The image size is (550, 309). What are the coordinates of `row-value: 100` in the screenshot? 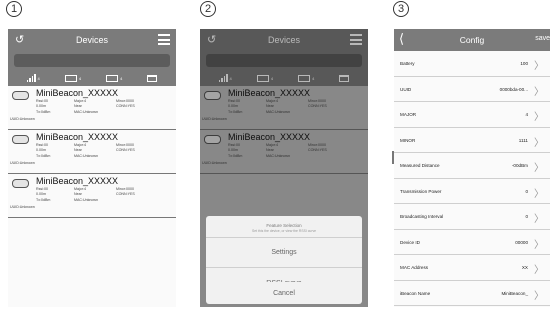 It's located at (524, 63).